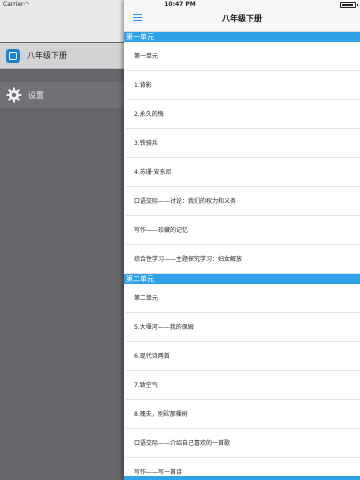 The width and height of the screenshot is (360, 480). Describe the element at coordinates (242, 37) in the screenshot. I see `section-header: 第一单元` at that location.